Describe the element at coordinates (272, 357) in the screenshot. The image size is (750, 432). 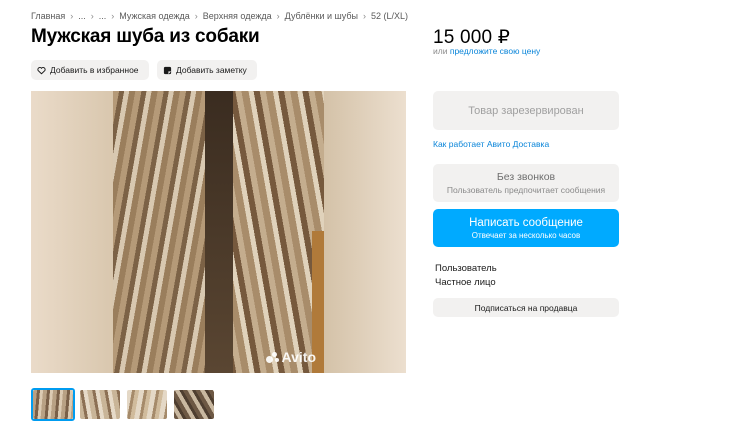
I see `avito-logo-icon` at that location.